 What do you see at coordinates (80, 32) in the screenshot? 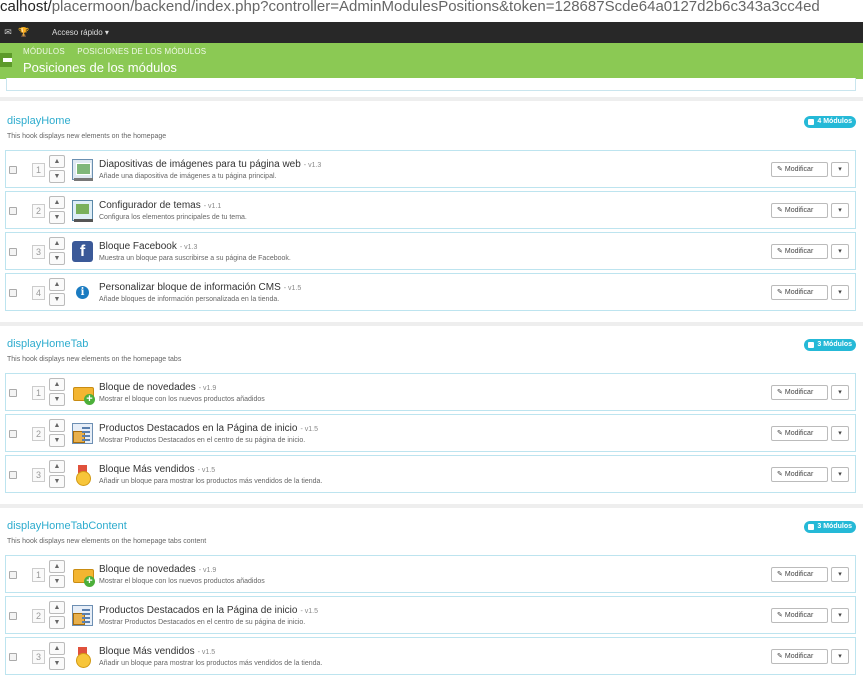
I see `quick-access-menu: Acceso rápido ▾` at bounding box center [80, 32].